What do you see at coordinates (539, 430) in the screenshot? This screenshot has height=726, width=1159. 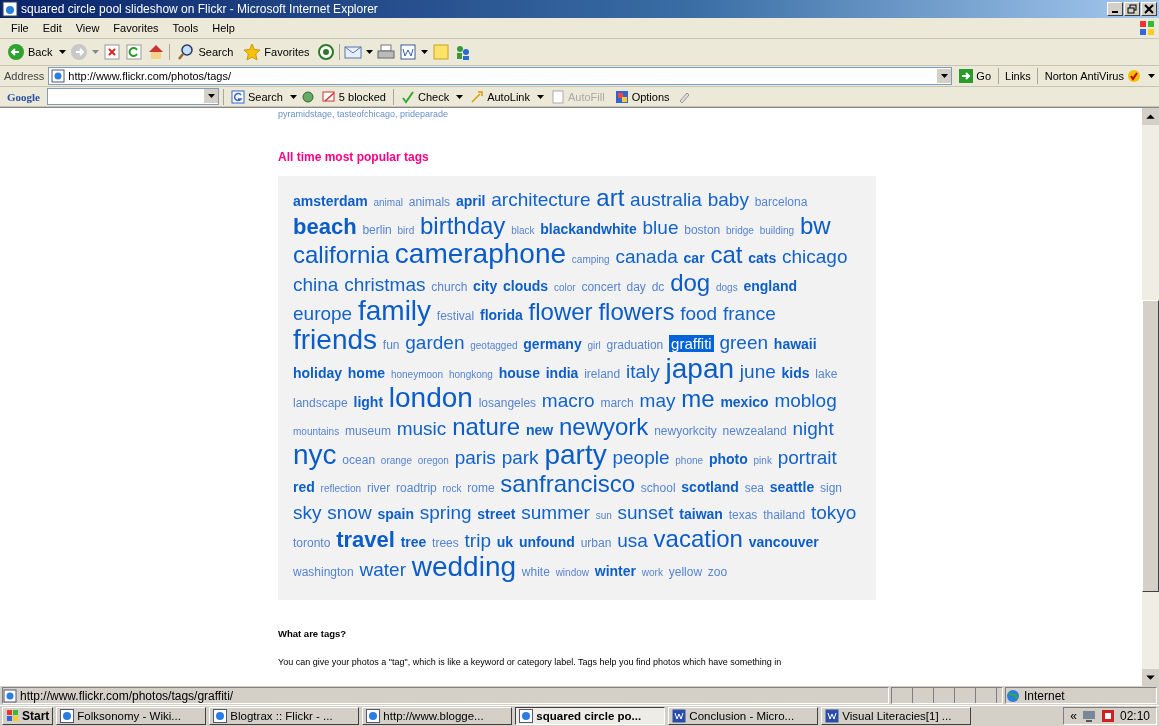 I see `tag-link: new` at bounding box center [539, 430].